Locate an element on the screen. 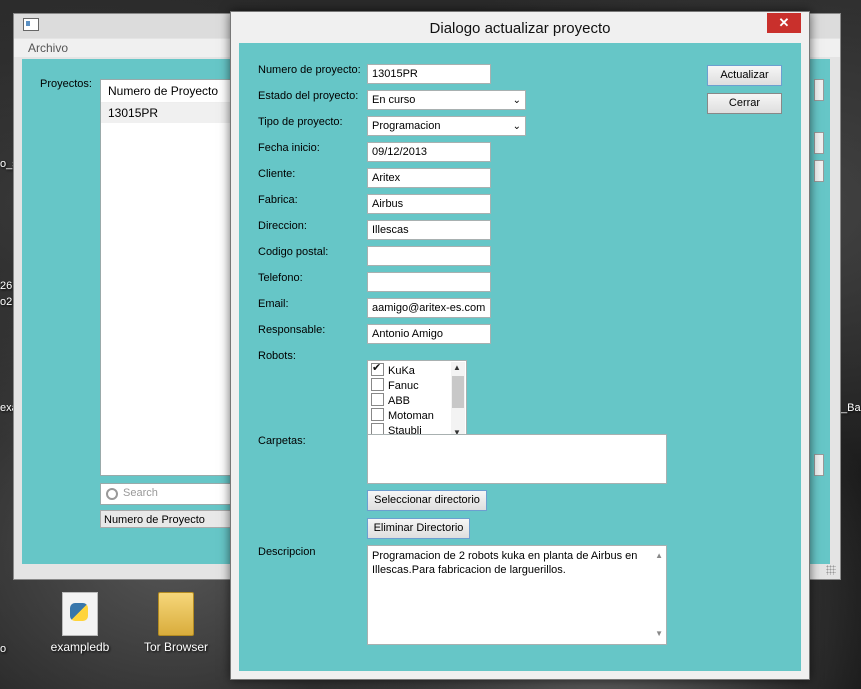  list-item: 13015PR is located at coordinates (168, 113).